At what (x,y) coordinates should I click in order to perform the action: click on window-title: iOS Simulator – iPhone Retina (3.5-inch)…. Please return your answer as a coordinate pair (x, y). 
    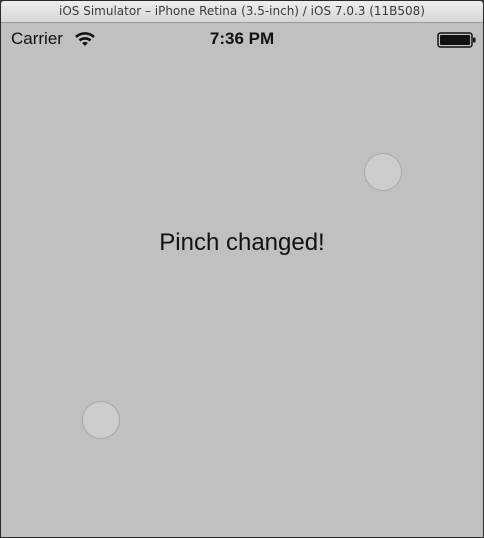
    Looking at the image, I should click on (242, 12).